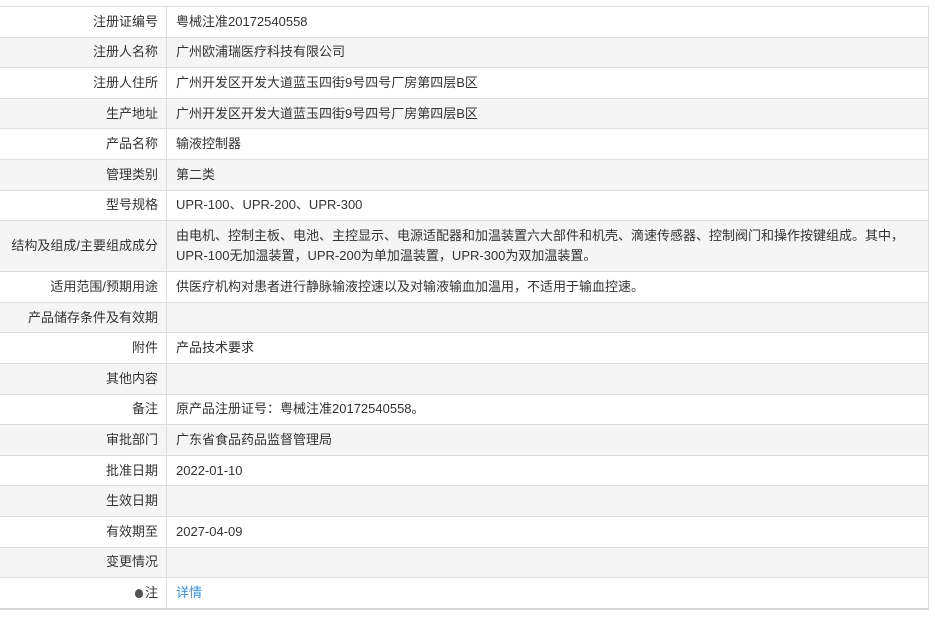 The width and height of the screenshot is (935, 617). I want to click on field-value: 广州欧浦瑞医疗科技有限公司, so click(547, 52).